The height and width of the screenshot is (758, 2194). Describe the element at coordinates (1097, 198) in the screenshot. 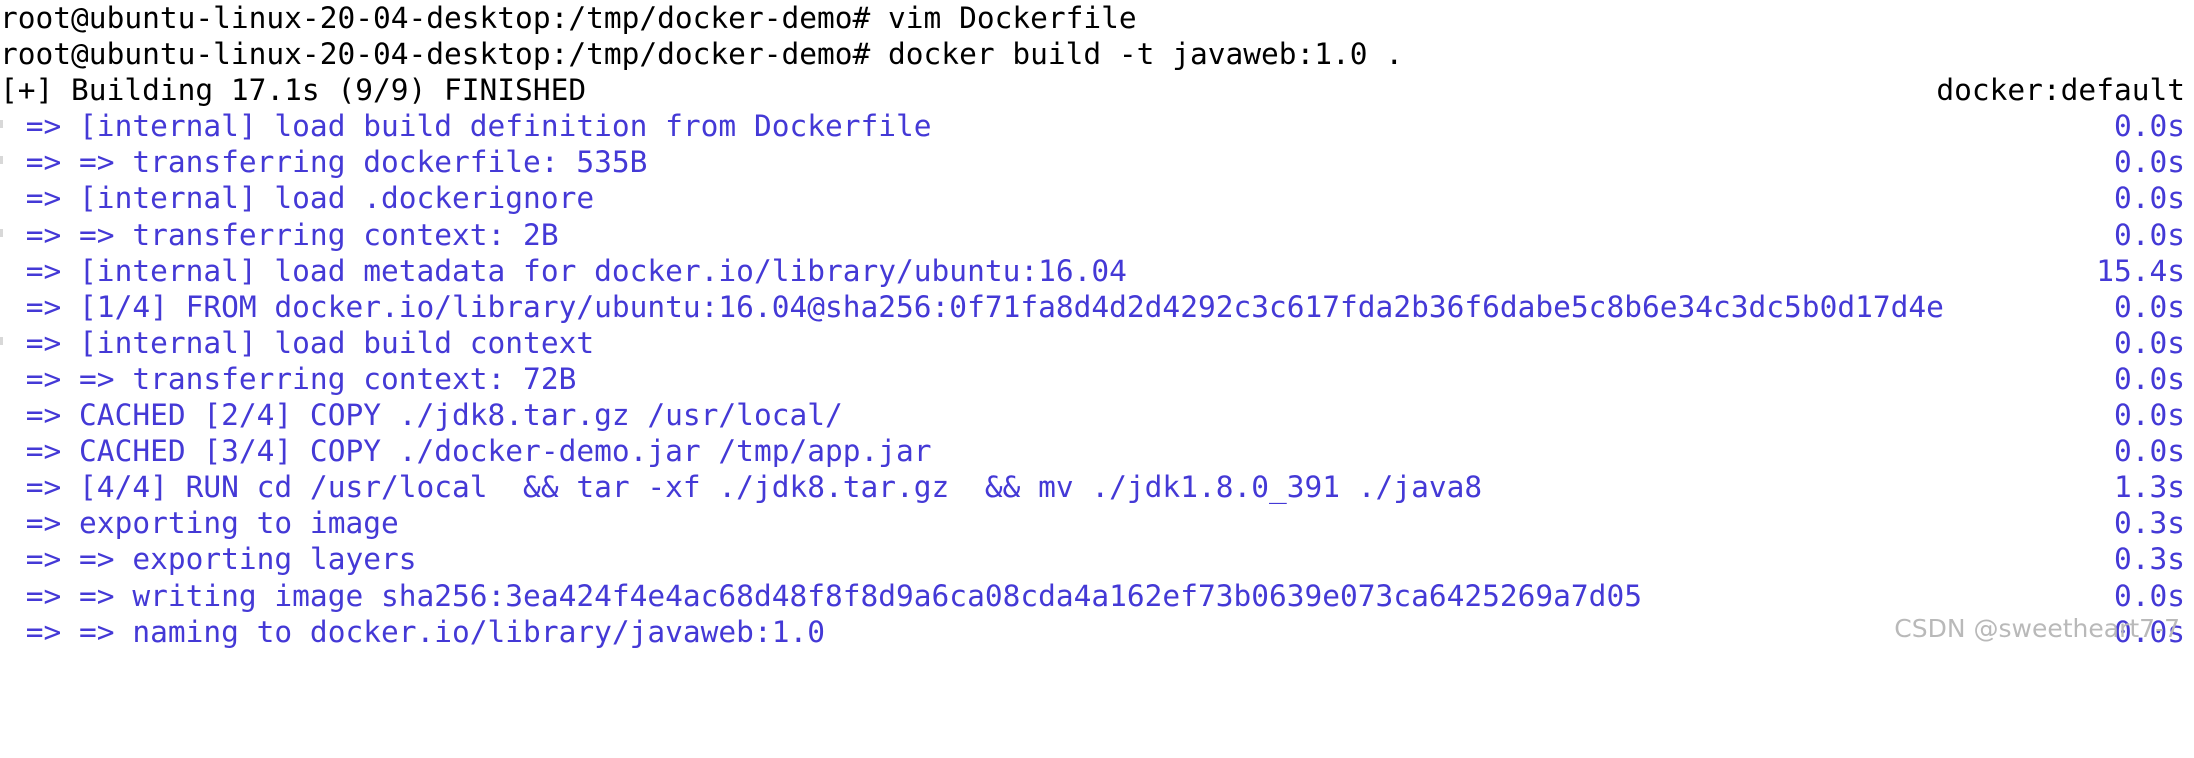

I see `build-step-row: => [internal] load .dockerignore 0.0s` at that location.